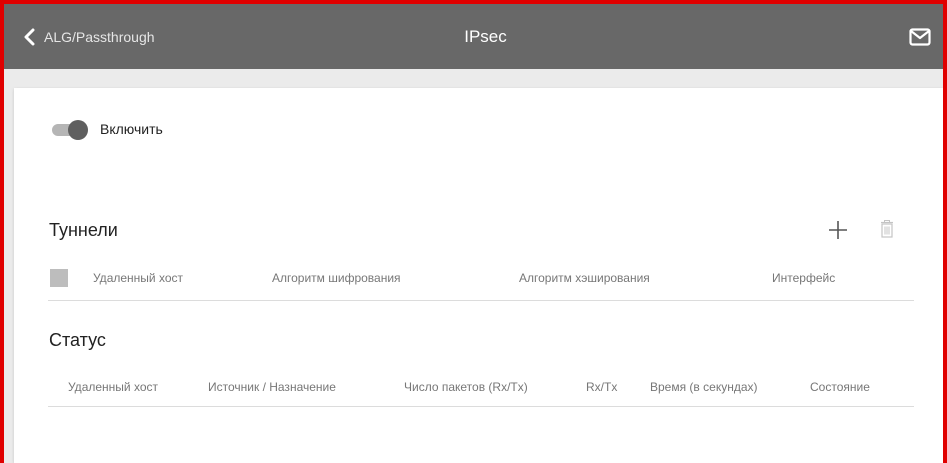  I want to click on plus-icon, so click(838, 230).